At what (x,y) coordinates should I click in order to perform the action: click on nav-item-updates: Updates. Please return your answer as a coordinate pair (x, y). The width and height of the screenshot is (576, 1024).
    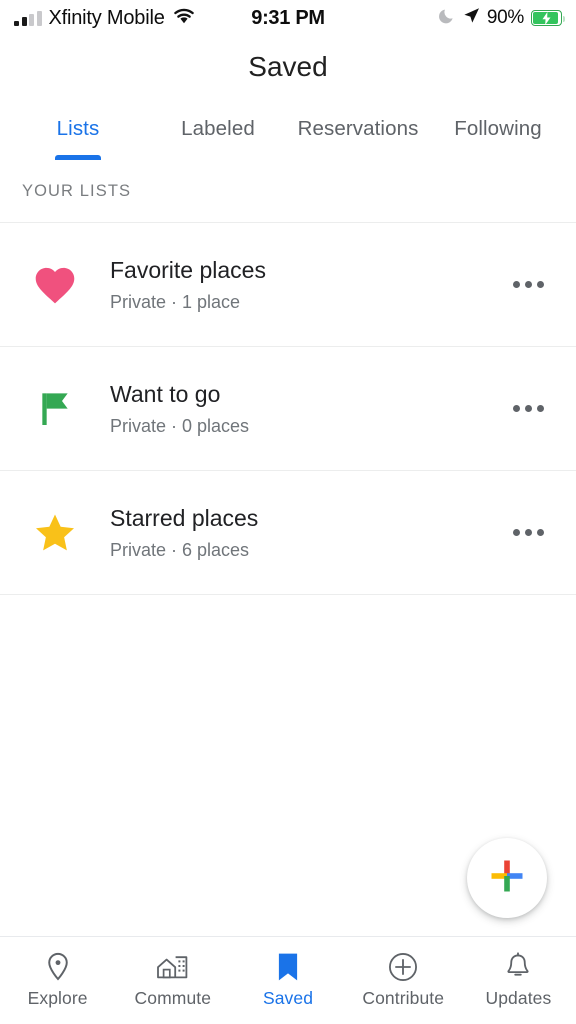
    Looking at the image, I should click on (518, 980).